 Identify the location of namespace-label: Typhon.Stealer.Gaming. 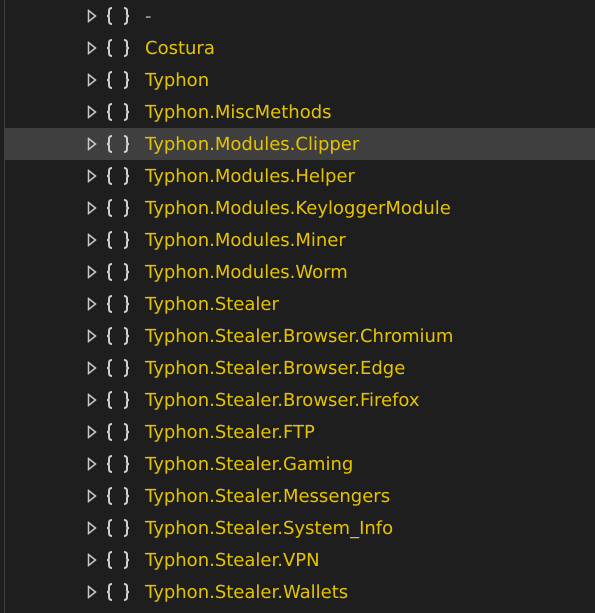
(249, 464).